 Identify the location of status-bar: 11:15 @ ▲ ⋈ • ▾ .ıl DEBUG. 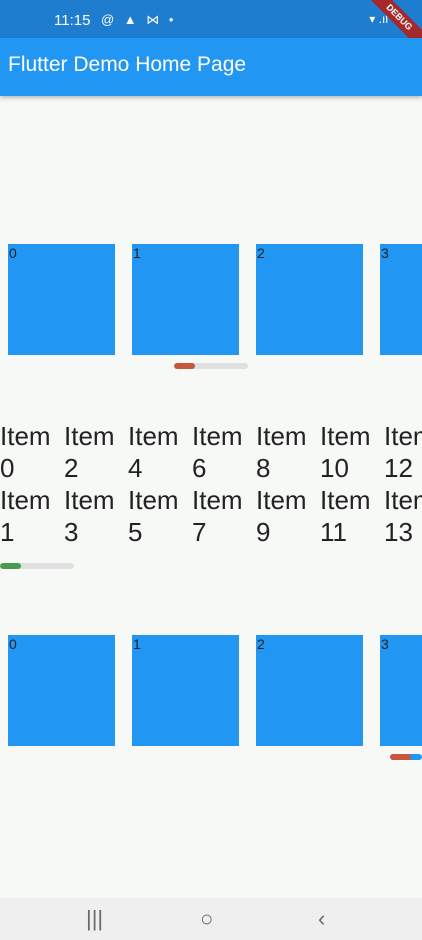
(211, 27).